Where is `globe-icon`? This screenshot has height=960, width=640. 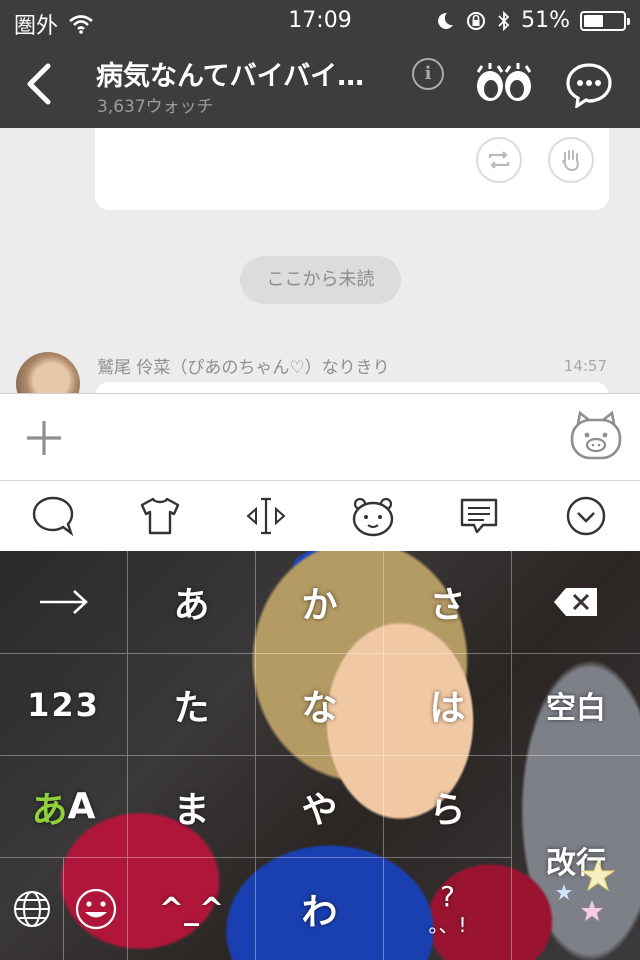 globe-icon is located at coordinates (31, 909).